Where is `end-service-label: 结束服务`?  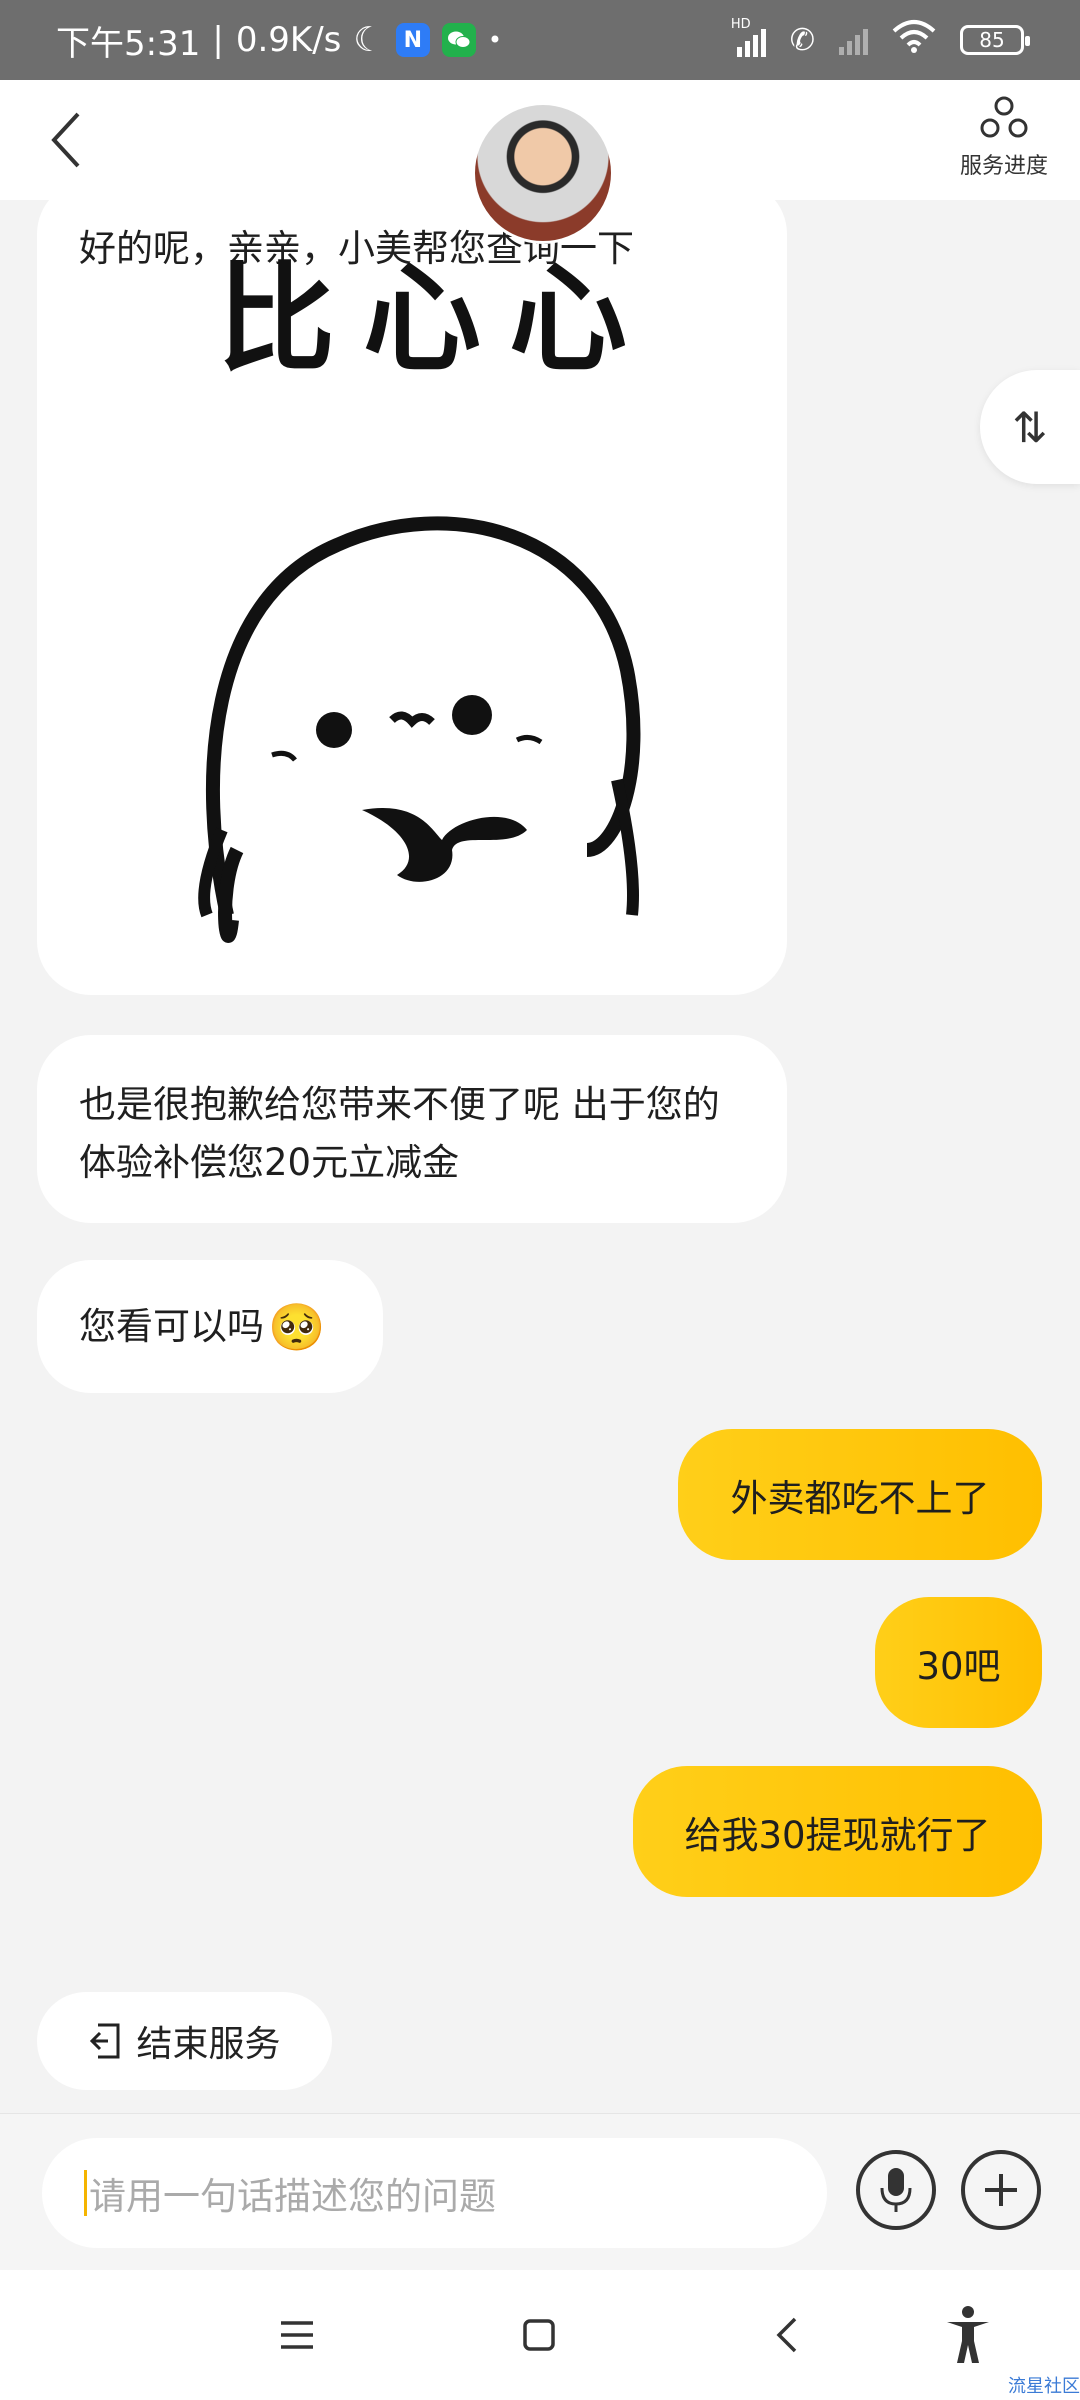
end-service-label: 结束服务 is located at coordinates (208, 2044).